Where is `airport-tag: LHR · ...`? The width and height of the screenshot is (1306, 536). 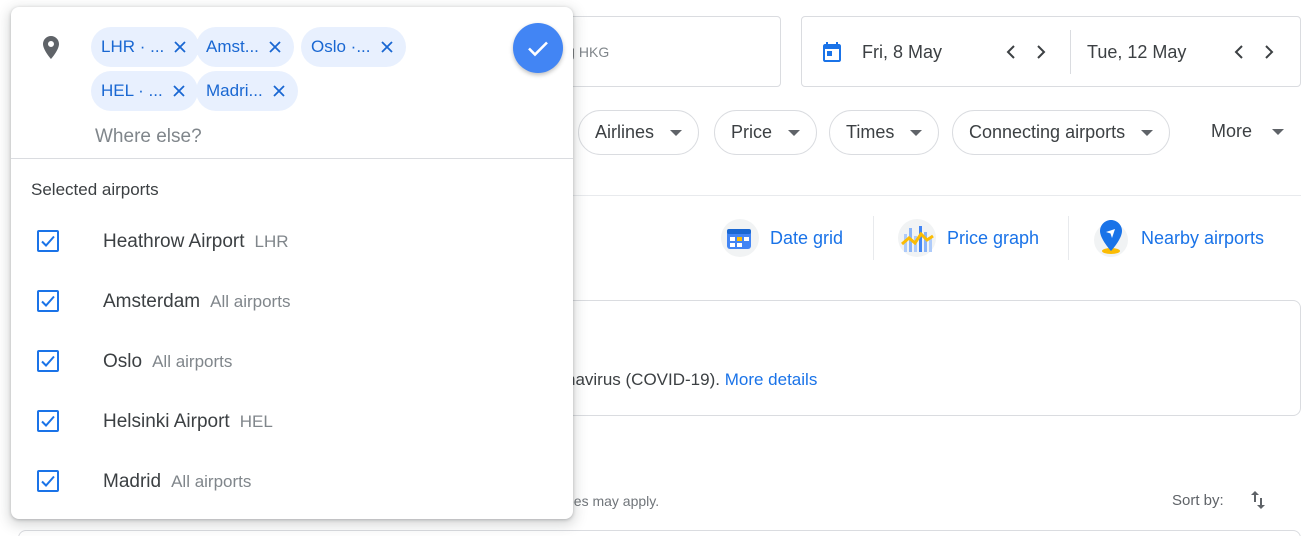
airport-tag: LHR · ... is located at coordinates (145, 47).